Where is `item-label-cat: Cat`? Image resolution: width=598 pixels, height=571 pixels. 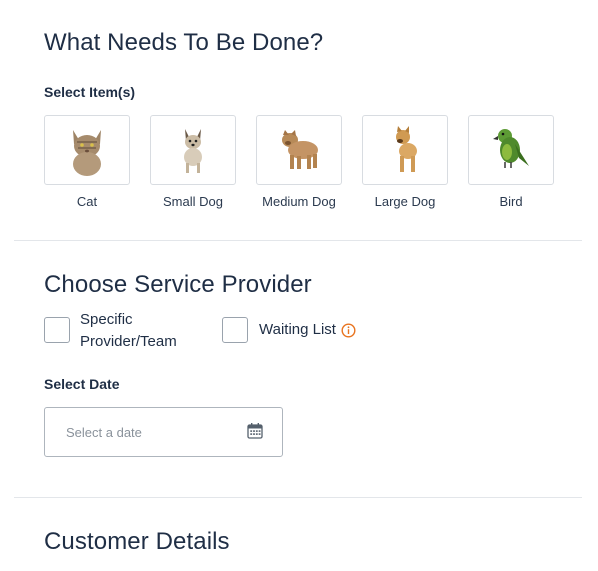
item-label-cat: Cat is located at coordinates (87, 201).